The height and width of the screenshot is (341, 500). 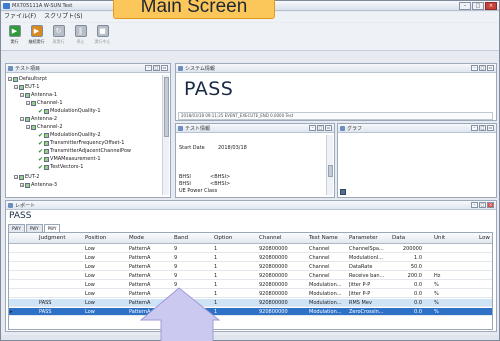 What do you see at coordinates (63, 17) in the screenshot?
I see `menu-script: スクリプト(S)` at bounding box center [63, 17].